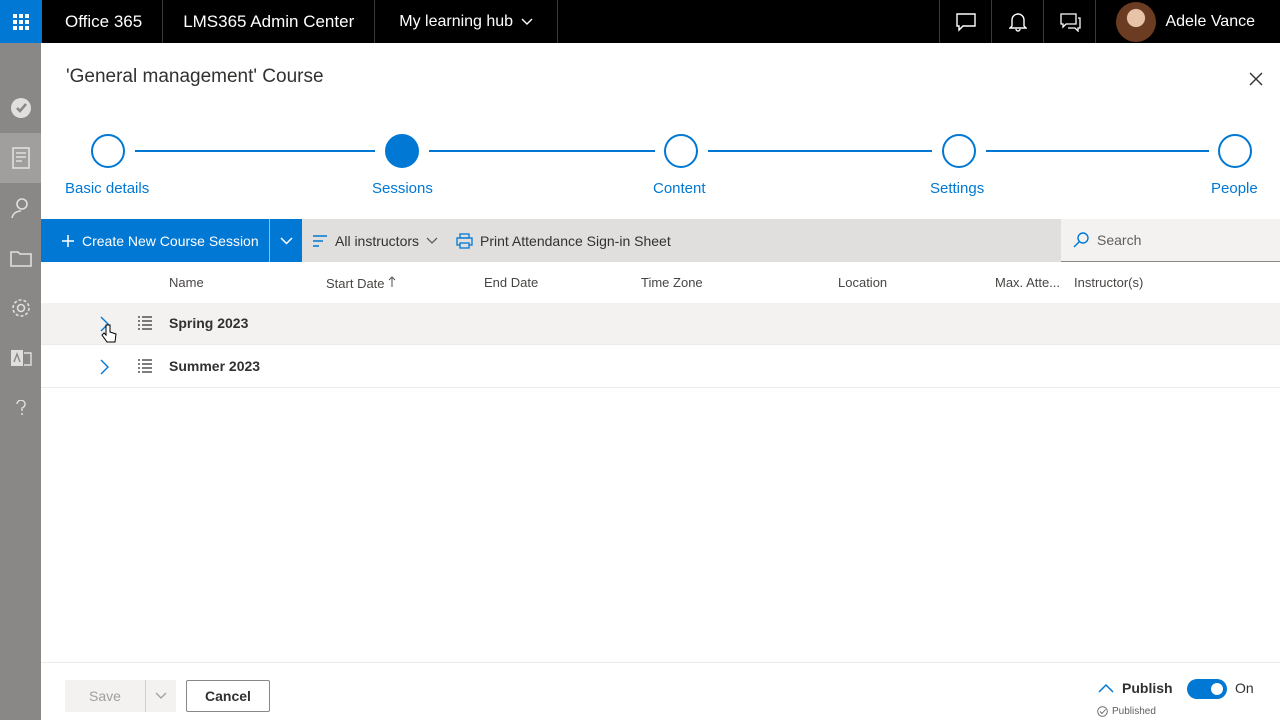  I want to click on print-attendance-button: Print Attendance Sign-in Sheet, so click(563, 241).